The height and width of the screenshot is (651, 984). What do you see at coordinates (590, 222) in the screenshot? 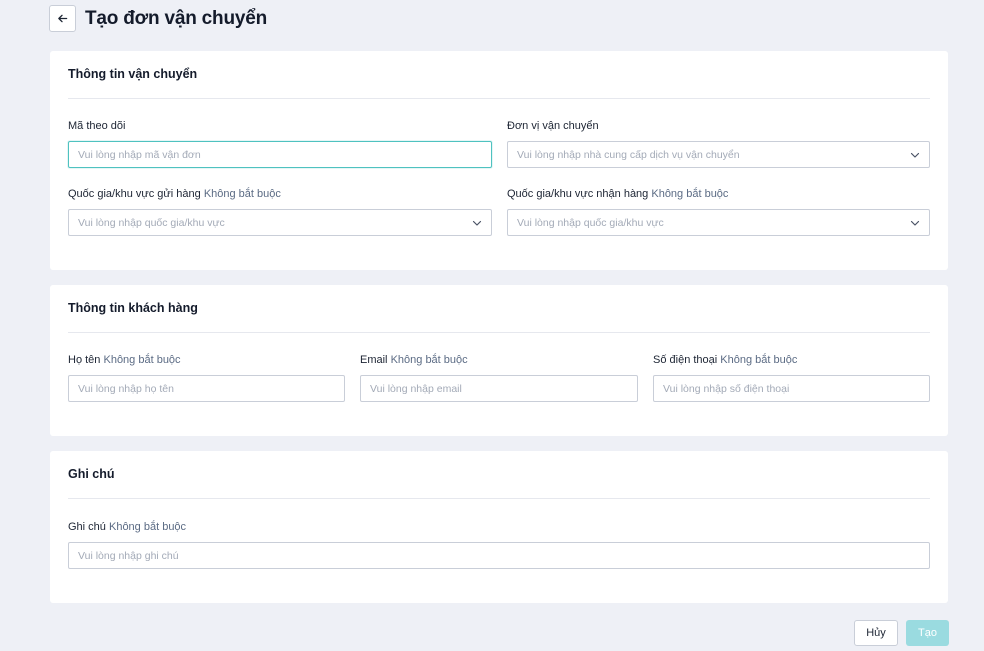
I see `destination-placeholder: Vui lòng nhập quốc gia/khu vực` at bounding box center [590, 222].